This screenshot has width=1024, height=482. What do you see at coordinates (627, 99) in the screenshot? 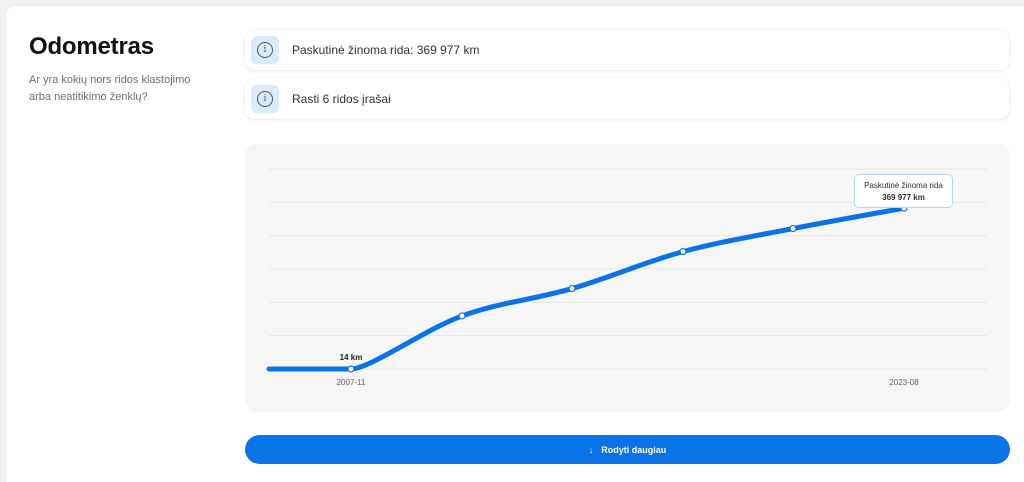
I see `info-records-count: i Rasti 6 ridos įrašai` at bounding box center [627, 99].